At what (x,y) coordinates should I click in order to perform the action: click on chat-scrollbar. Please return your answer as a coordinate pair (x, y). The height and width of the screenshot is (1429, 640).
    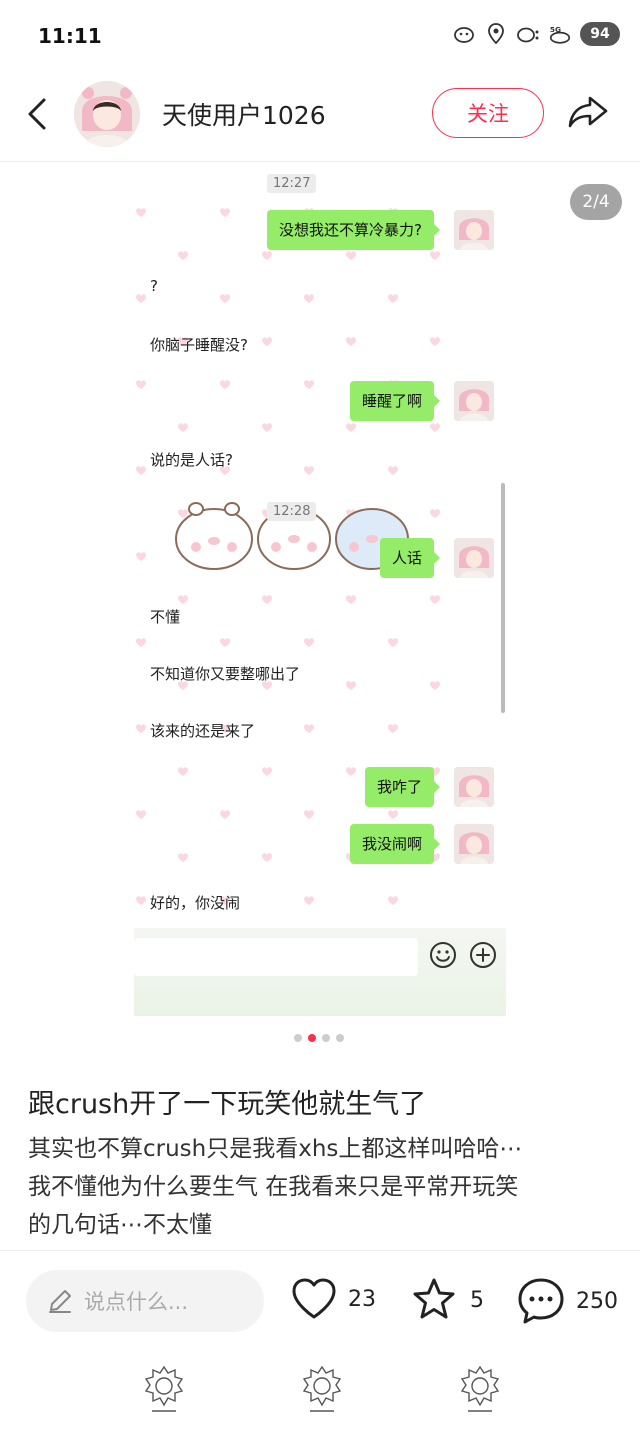
    Looking at the image, I should click on (503, 598).